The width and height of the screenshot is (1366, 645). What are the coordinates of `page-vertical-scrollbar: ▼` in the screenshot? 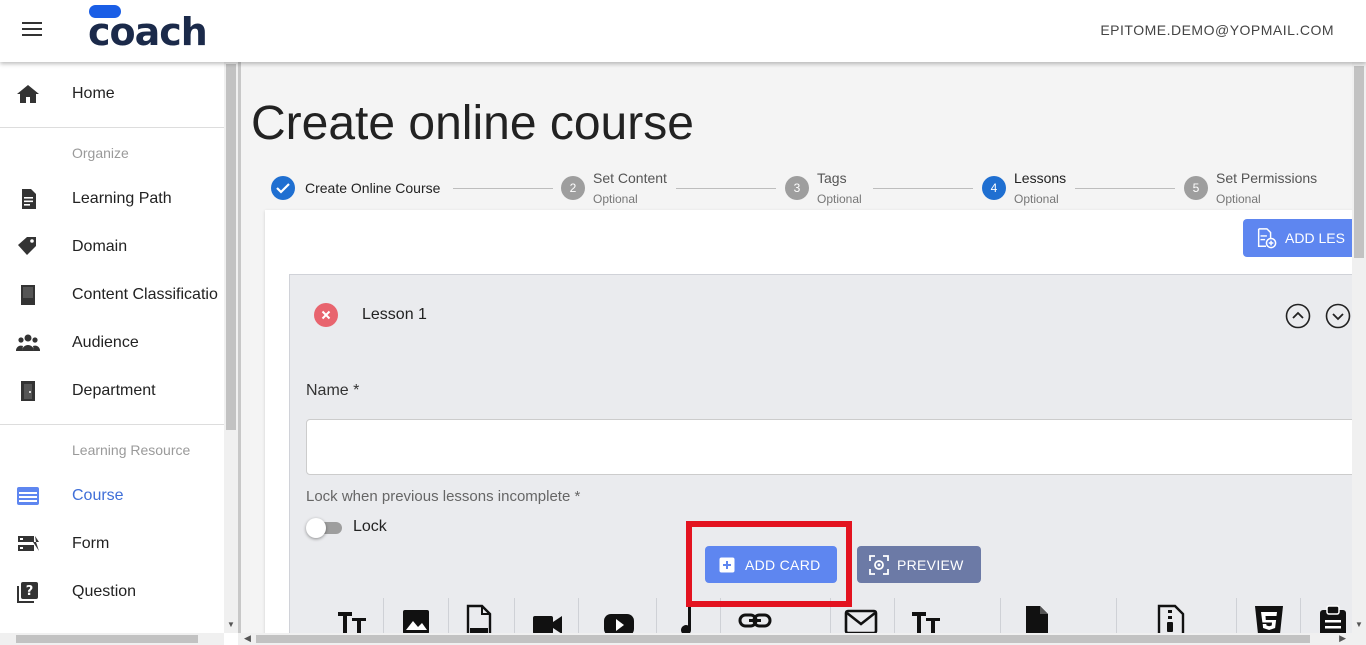 It's located at (1359, 347).